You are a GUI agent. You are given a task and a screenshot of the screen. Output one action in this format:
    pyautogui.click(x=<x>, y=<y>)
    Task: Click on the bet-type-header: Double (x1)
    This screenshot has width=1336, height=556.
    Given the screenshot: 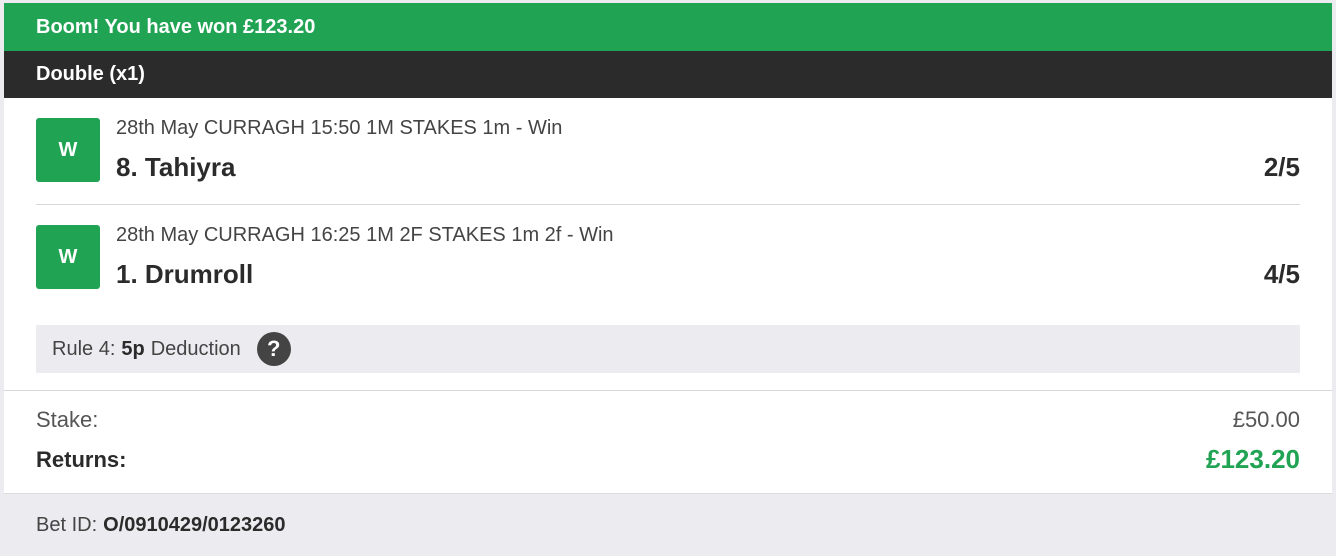 What is the action you would take?
    pyautogui.click(x=668, y=74)
    